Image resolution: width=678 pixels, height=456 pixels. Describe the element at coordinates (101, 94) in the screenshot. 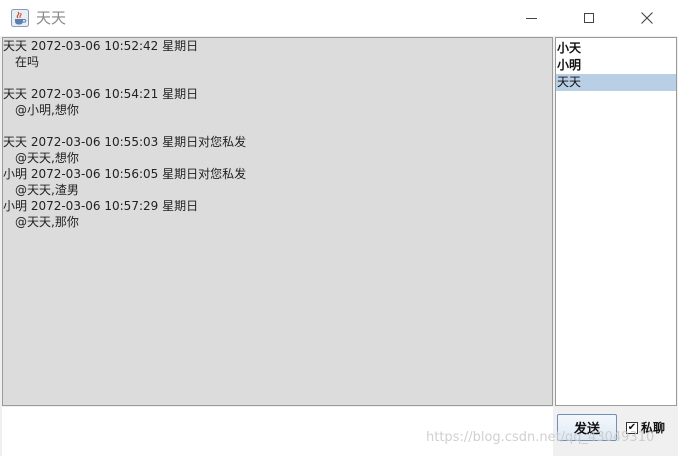

I see `message-header: 天天 2072-03-06 10:54:21 星期日` at that location.